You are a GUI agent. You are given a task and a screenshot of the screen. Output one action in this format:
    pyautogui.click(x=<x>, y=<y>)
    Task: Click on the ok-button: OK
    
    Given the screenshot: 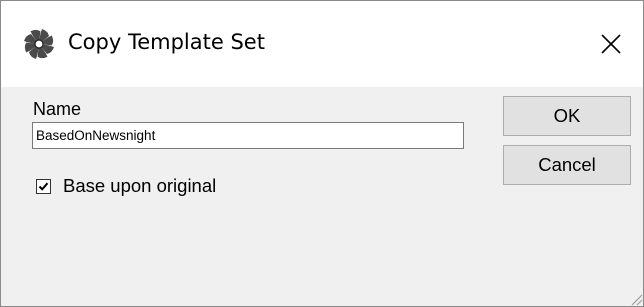 What is the action you would take?
    pyautogui.click(x=567, y=116)
    